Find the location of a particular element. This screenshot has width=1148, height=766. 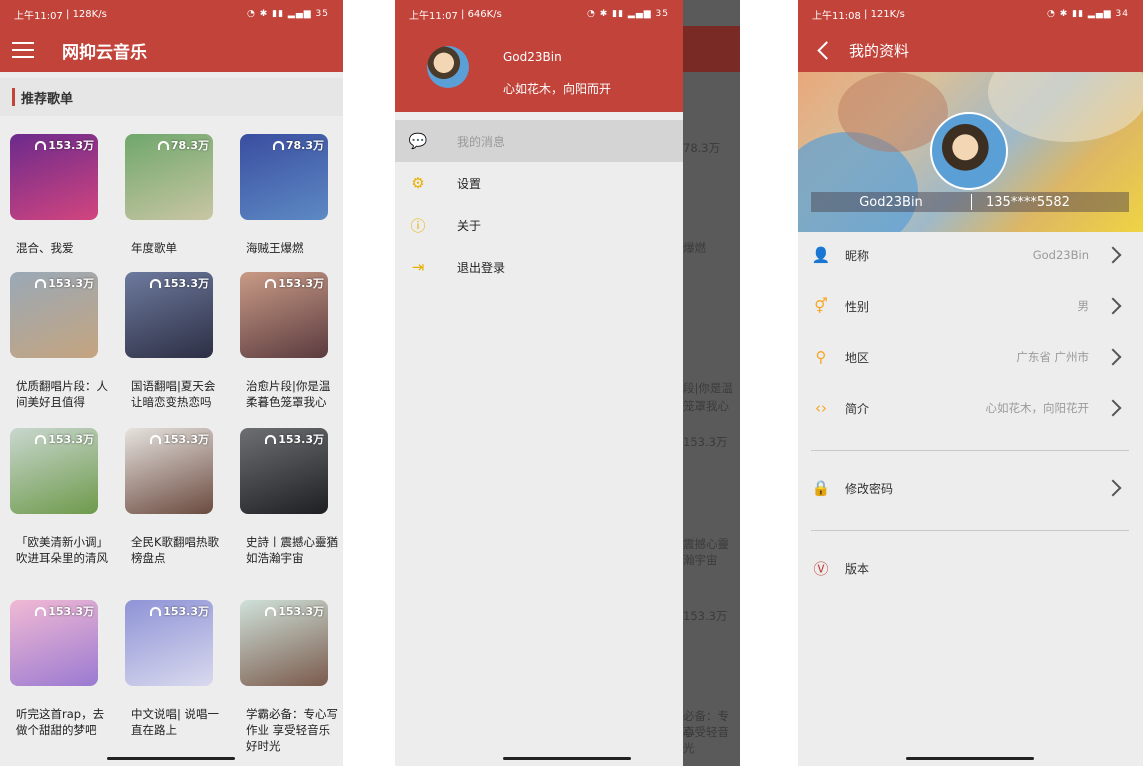

profile-avatar is located at coordinates (969, 151).